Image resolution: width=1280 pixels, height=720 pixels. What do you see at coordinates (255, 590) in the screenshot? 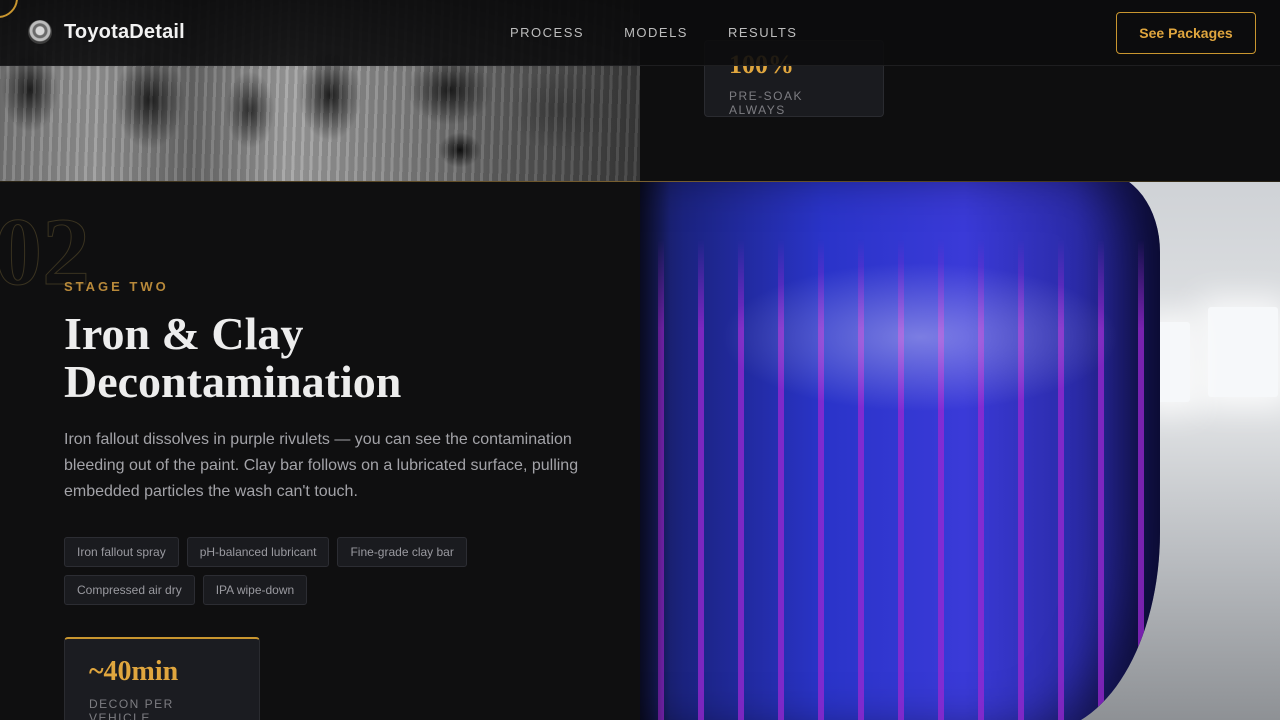
I see `tag-ipa-wipe-down: IPA wipe-down` at bounding box center [255, 590].